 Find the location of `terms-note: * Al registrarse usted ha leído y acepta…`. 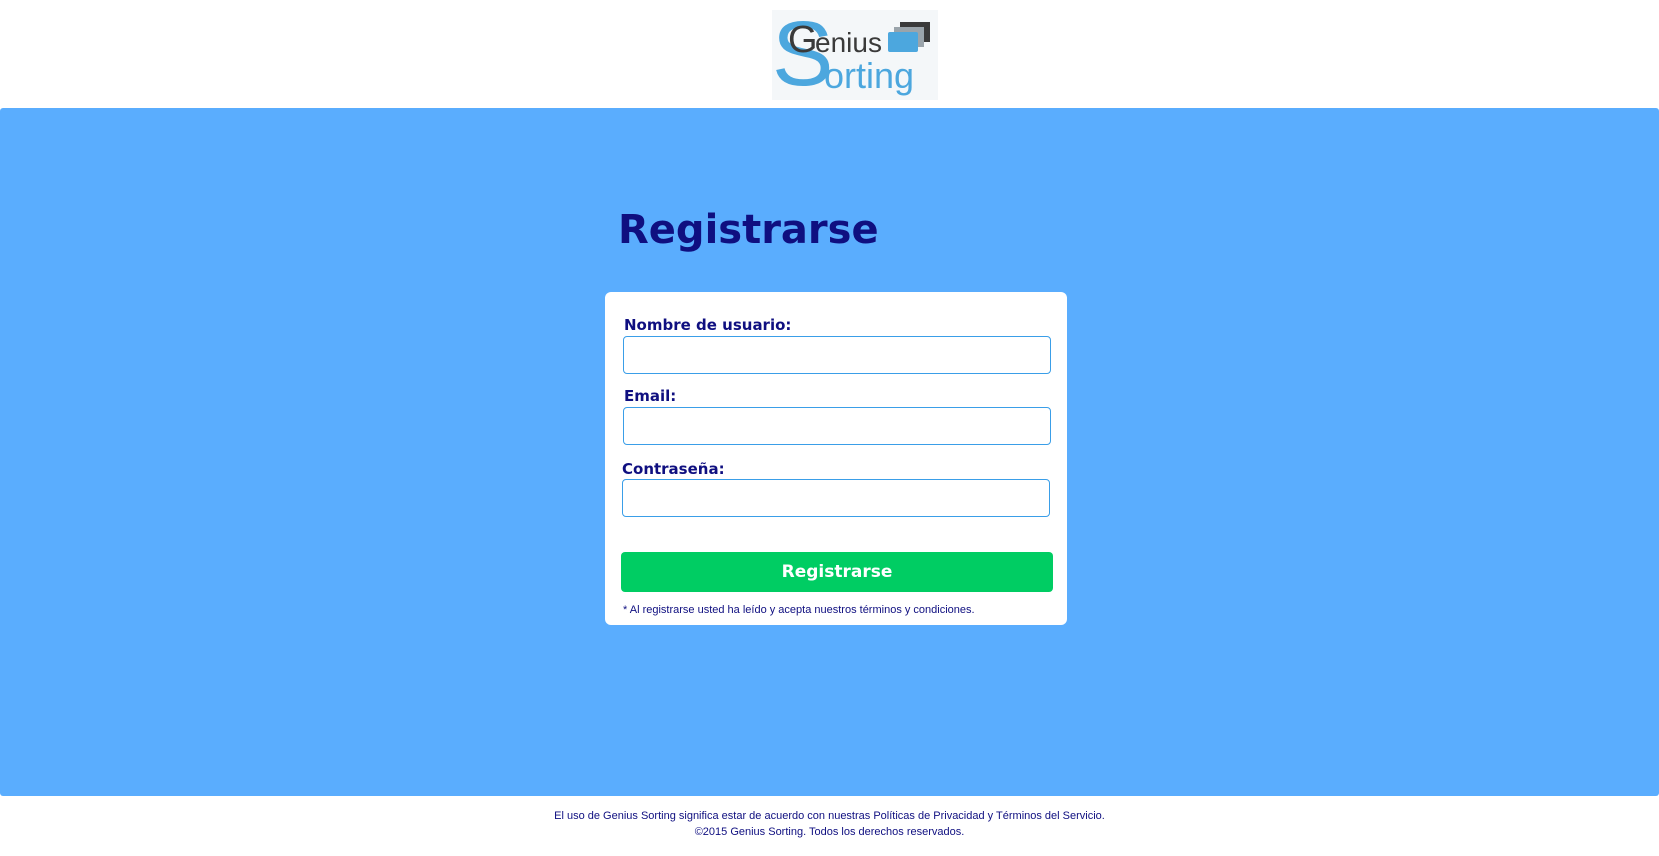

terms-note: * Al registrarse usted ha leído y acepta… is located at coordinates (799, 610).